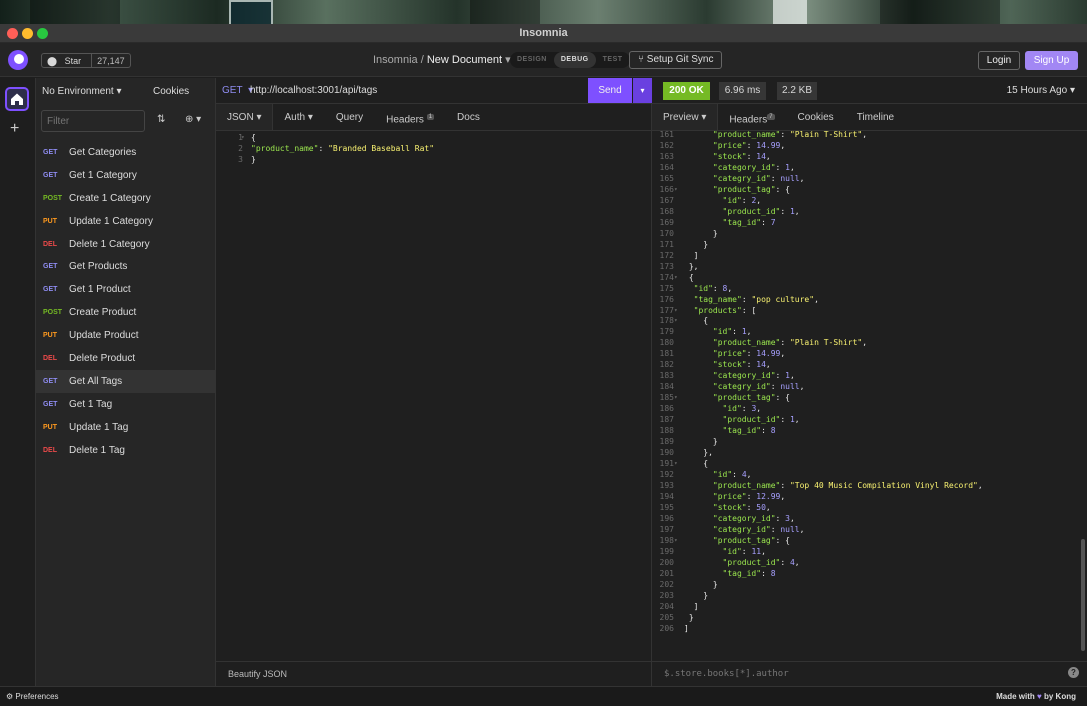  Describe the element at coordinates (10, 696) in the screenshot. I see `gear-icon: ⚙` at that location.